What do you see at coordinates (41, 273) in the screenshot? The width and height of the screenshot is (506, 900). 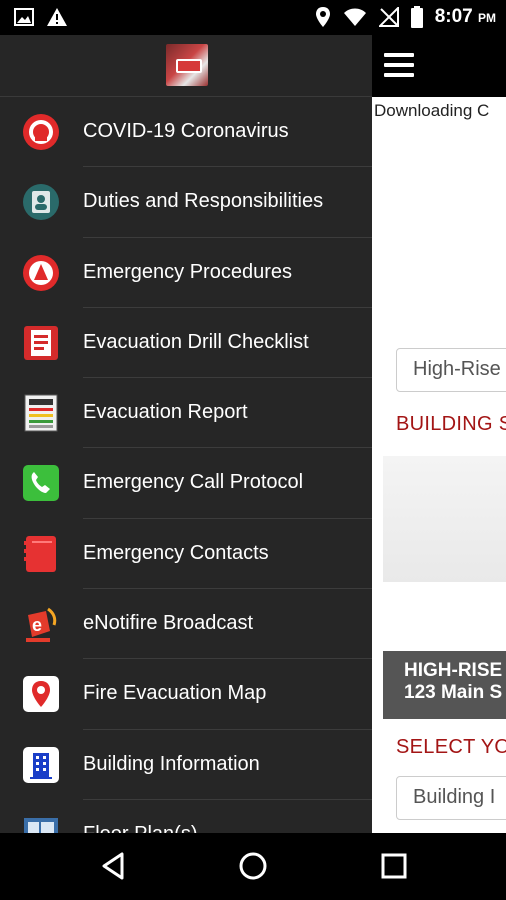 I see `procedures-icon` at bounding box center [41, 273].